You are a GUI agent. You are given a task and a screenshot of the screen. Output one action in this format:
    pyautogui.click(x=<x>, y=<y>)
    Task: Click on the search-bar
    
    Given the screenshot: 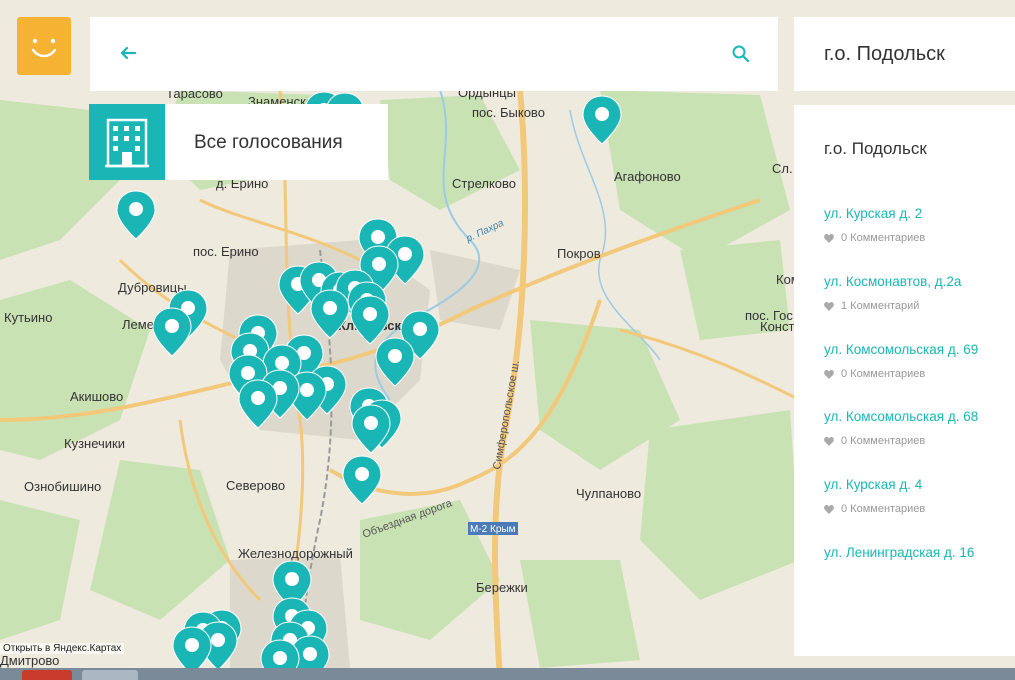 What is the action you would take?
    pyautogui.click(x=434, y=54)
    